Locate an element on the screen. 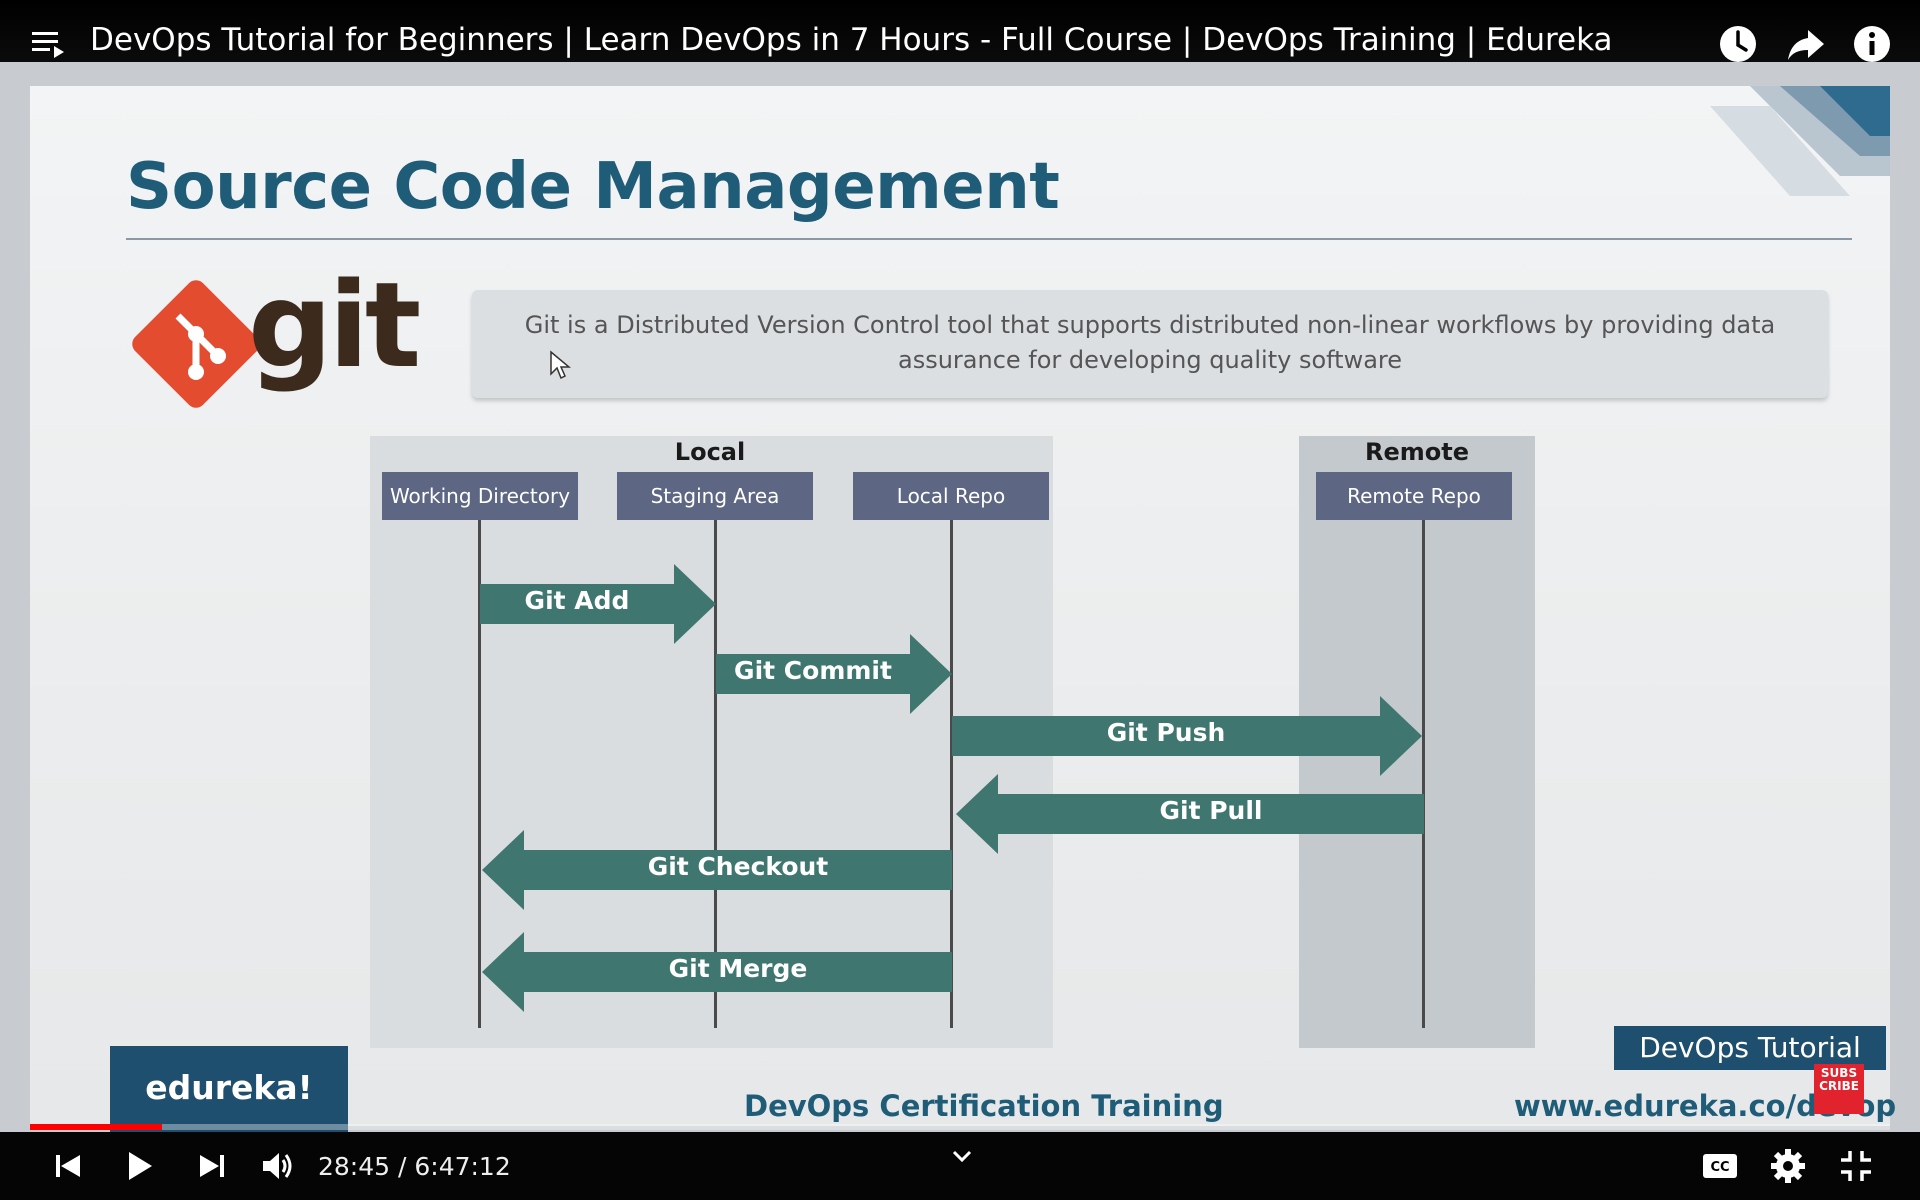  svg-text: CC is located at coordinates (1719, 1167).